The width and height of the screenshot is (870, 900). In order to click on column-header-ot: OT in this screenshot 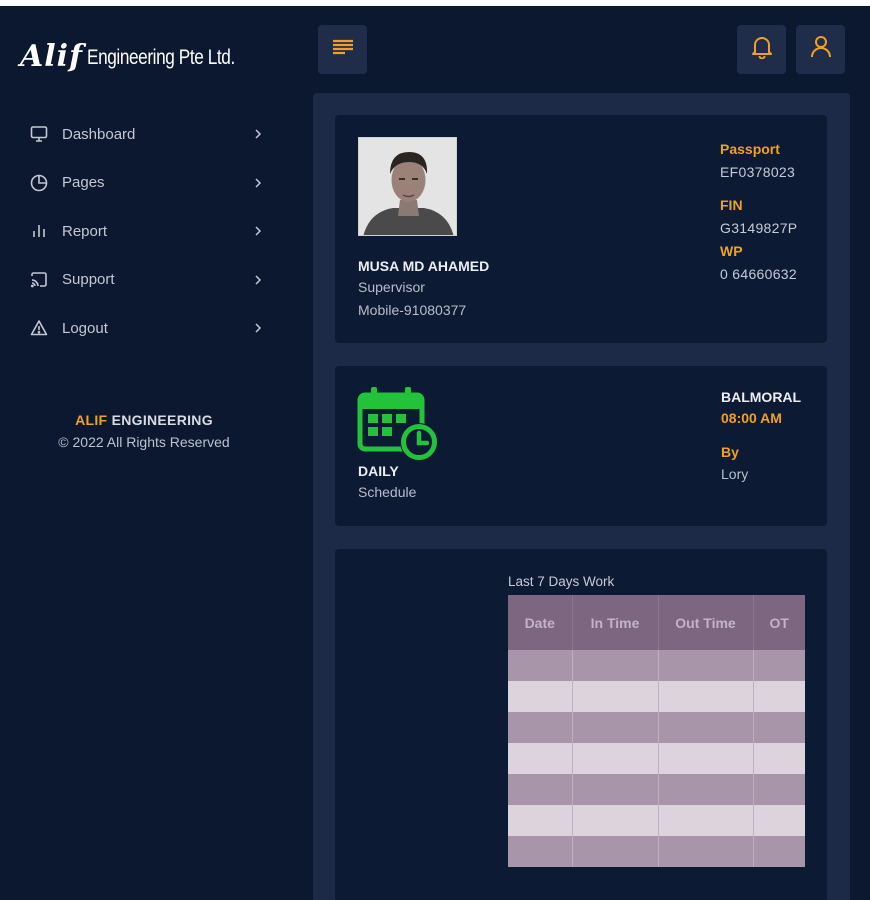, I will do `click(779, 622)`.